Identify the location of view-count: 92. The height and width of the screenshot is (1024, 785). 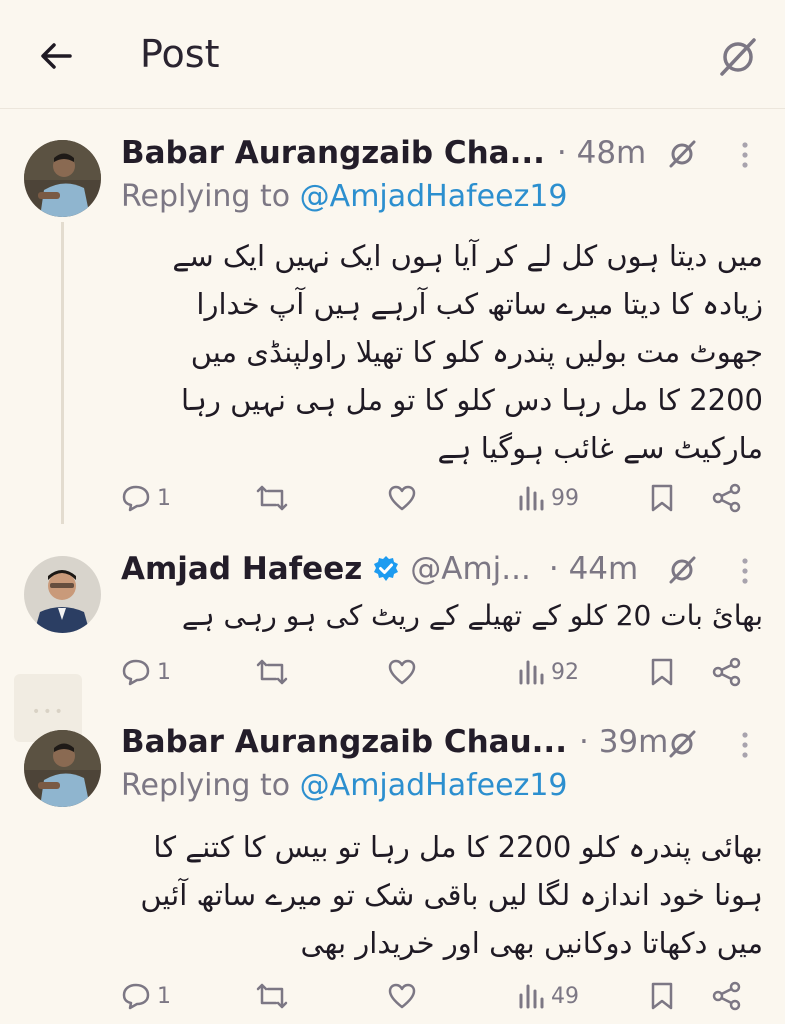
(565, 672).